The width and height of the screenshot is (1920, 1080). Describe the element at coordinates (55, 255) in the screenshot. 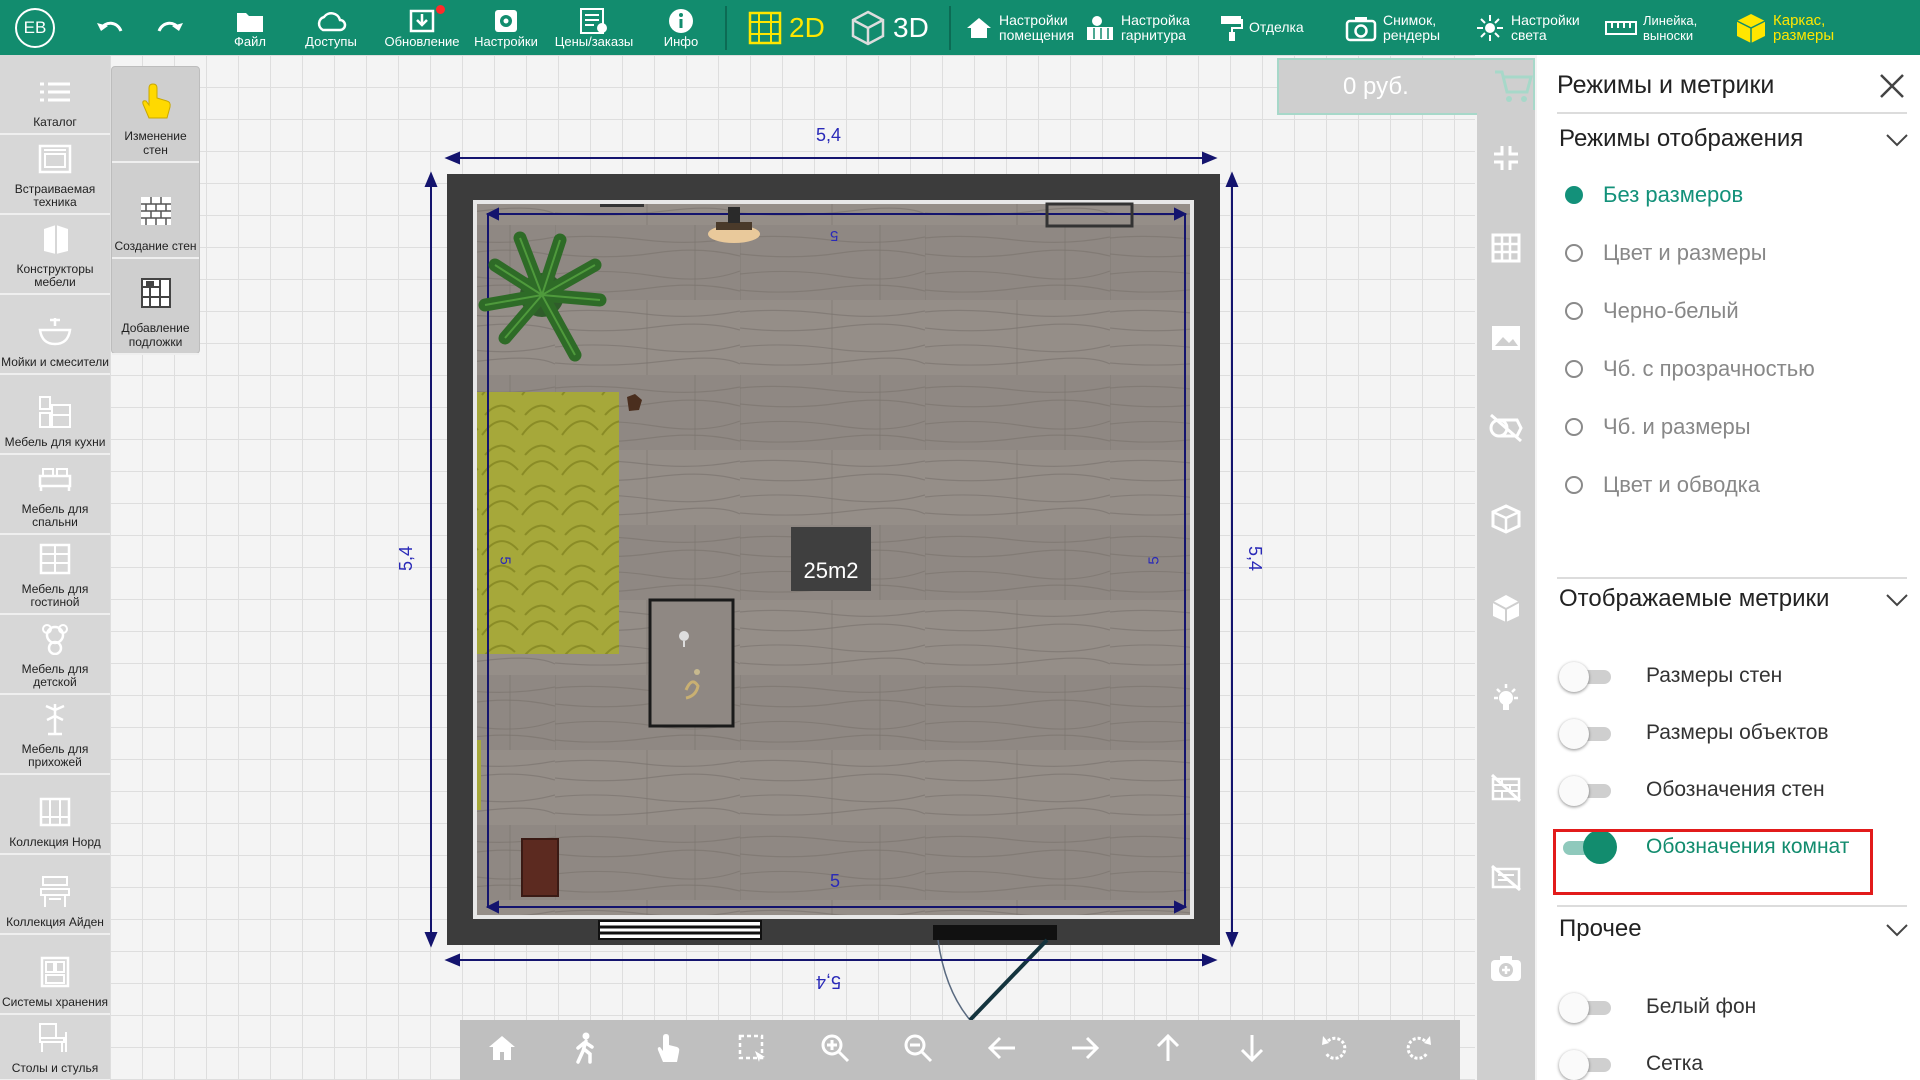

I see `sidebar-item-cabinet: Конструкторы мебели` at that location.